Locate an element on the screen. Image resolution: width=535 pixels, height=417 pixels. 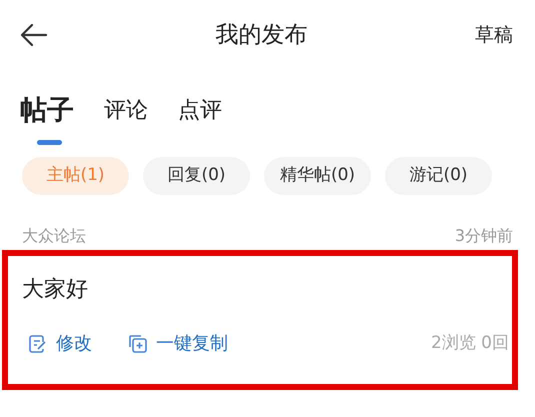
tab: 评论 is located at coordinates (126, 115).